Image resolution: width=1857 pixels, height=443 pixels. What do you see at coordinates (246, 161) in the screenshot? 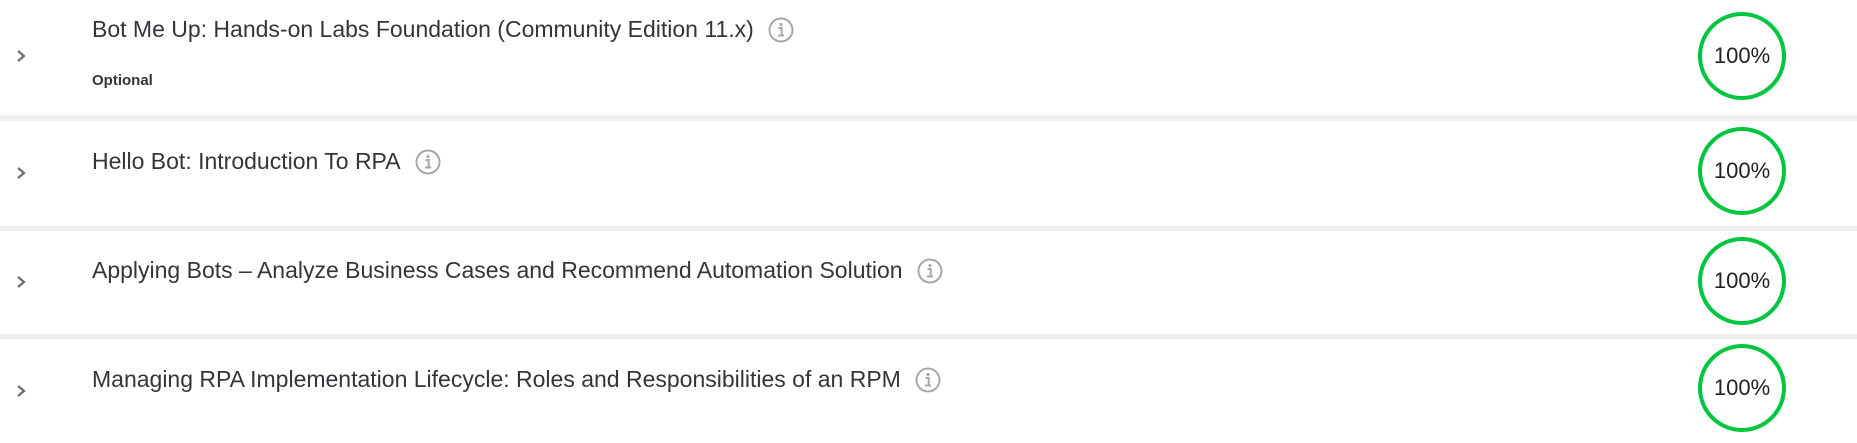
I see `course-title: Hello Bot: Introduction To RPA` at bounding box center [246, 161].